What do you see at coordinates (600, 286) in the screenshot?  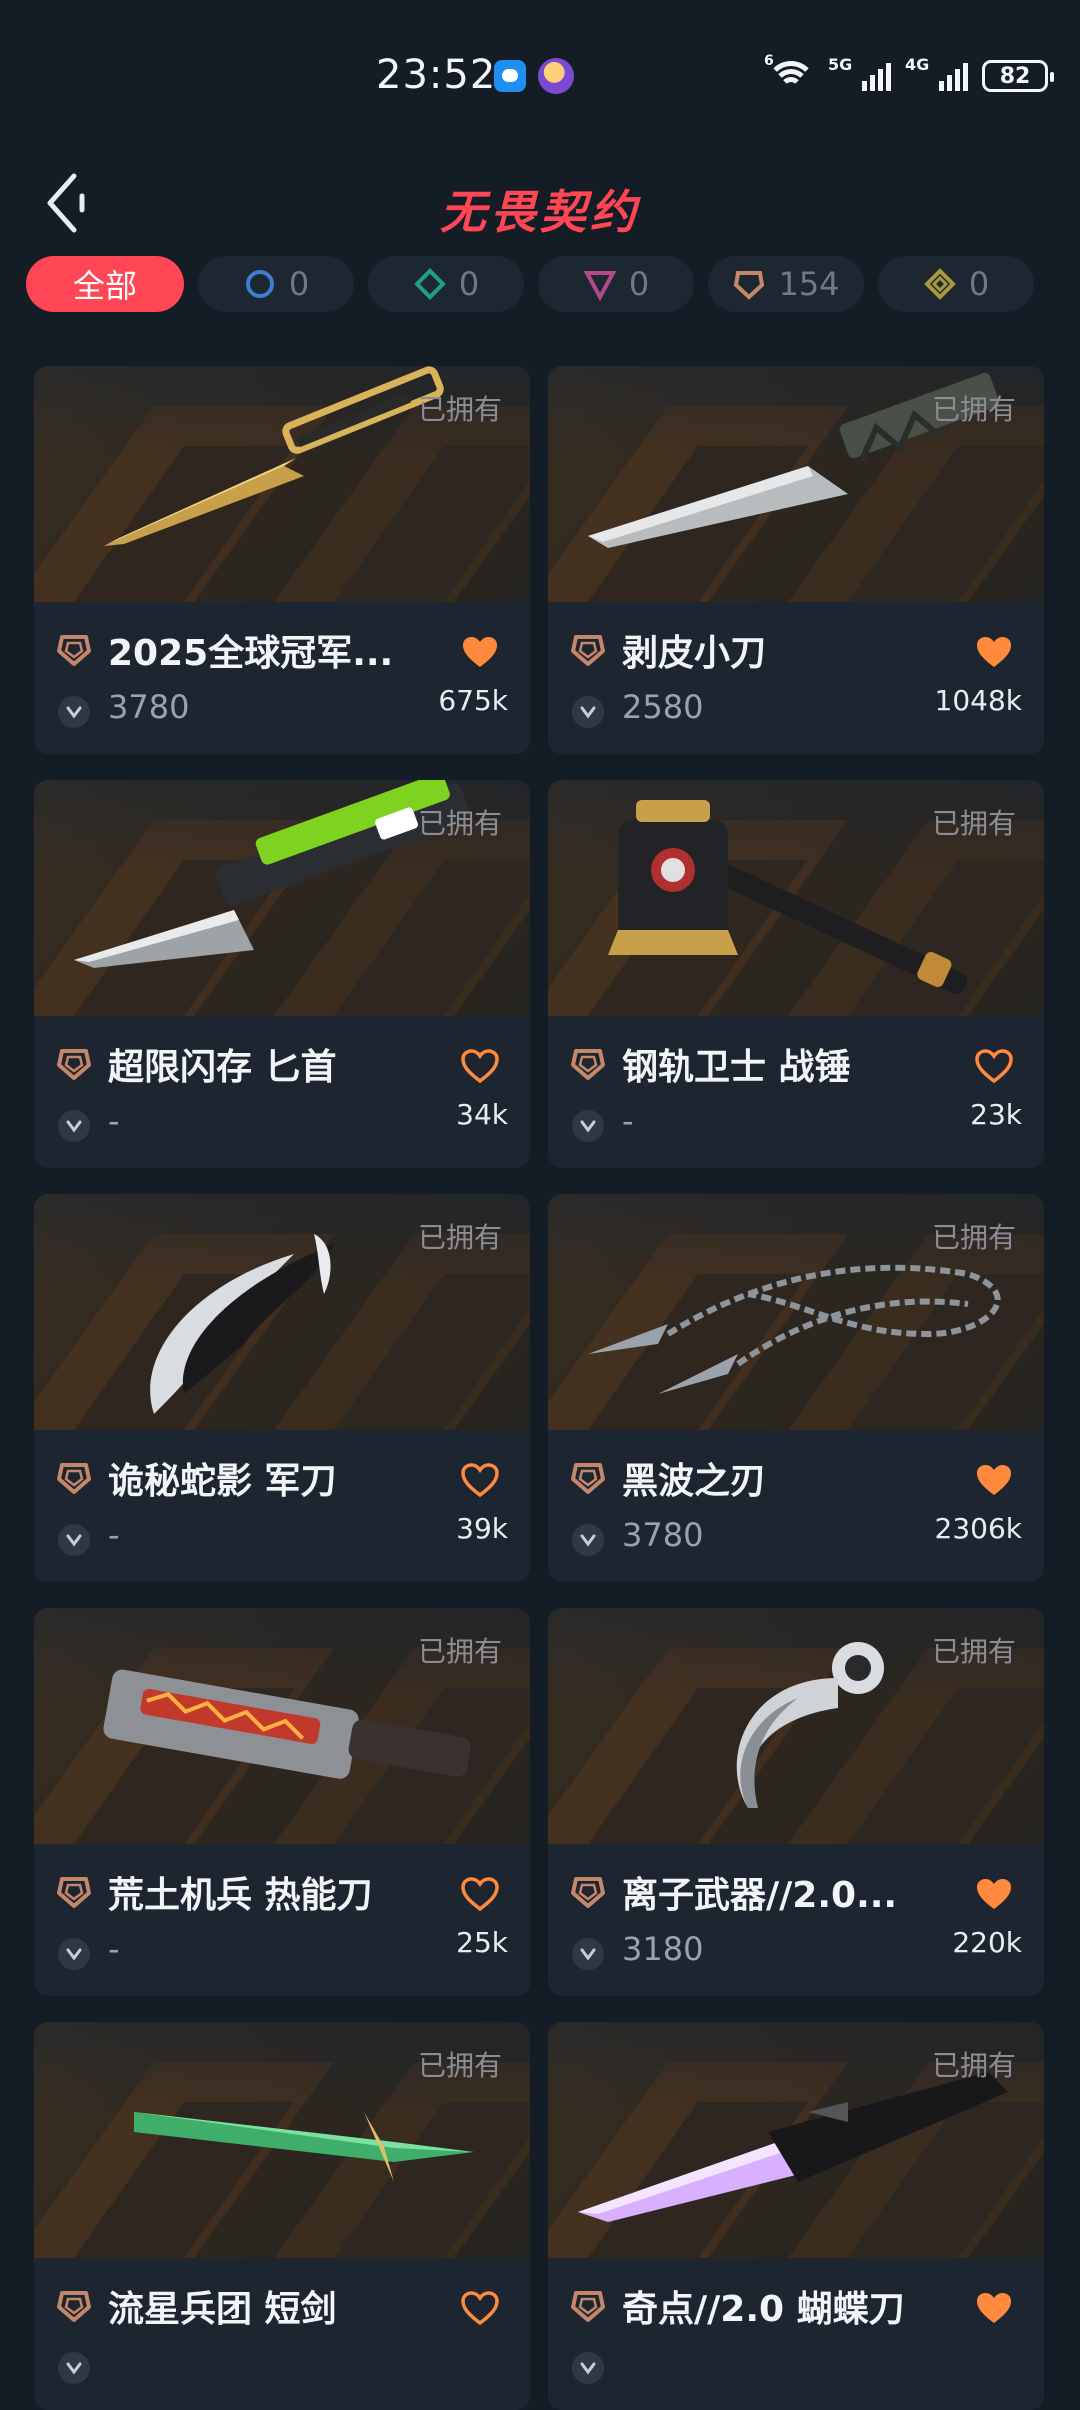 I see `tier-premium-icon` at bounding box center [600, 286].